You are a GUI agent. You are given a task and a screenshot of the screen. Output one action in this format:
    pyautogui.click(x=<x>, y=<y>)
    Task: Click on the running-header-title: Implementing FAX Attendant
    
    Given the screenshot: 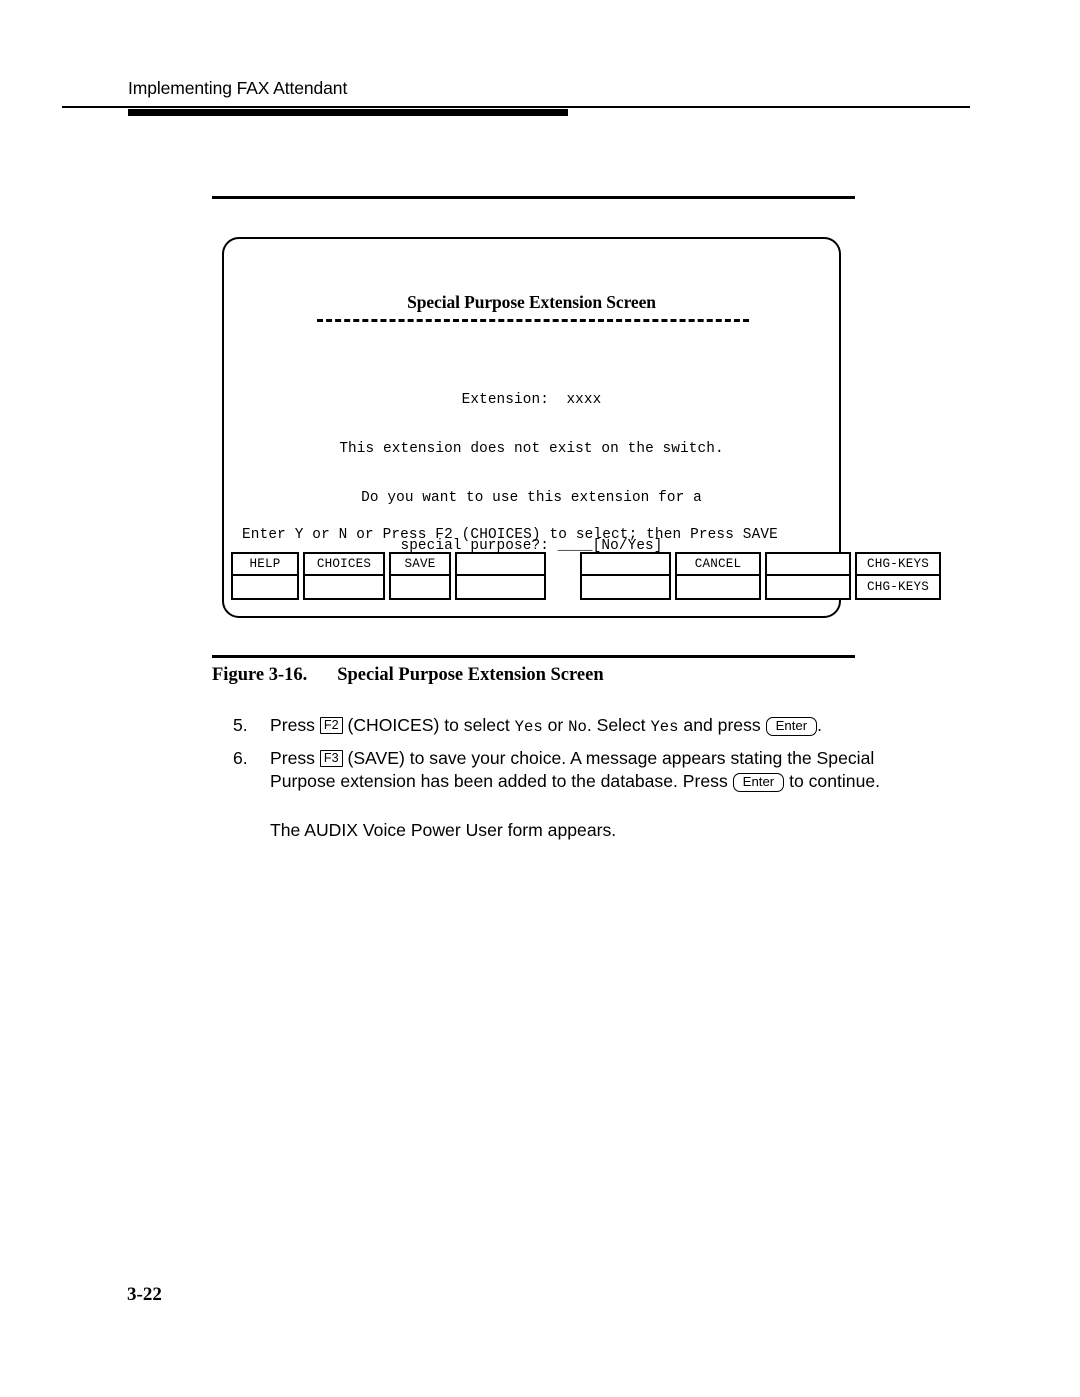 What is the action you would take?
    pyautogui.click(x=238, y=88)
    